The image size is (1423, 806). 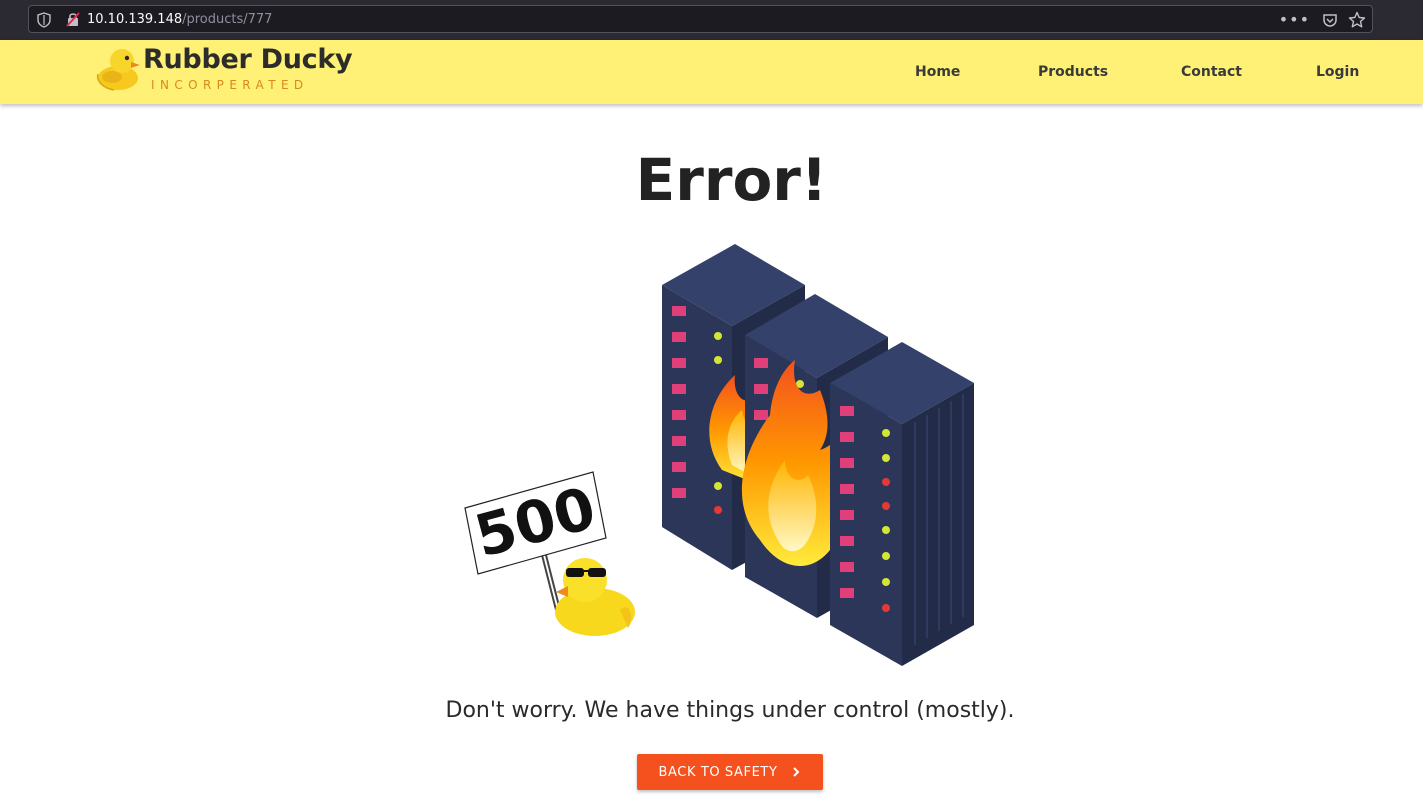 What do you see at coordinates (731, 180) in the screenshot?
I see `error-title: Error!` at bounding box center [731, 180].